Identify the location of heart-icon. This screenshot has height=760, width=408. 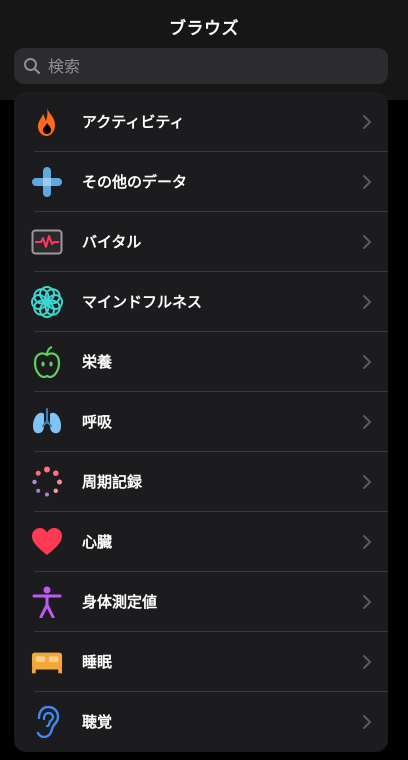
(47, 542).